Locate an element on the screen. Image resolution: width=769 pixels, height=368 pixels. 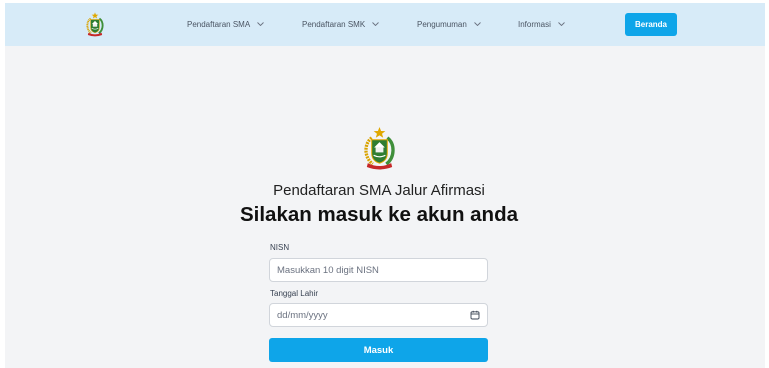
nav-item-informasi: Informasi is located at coordinates (541, 24).